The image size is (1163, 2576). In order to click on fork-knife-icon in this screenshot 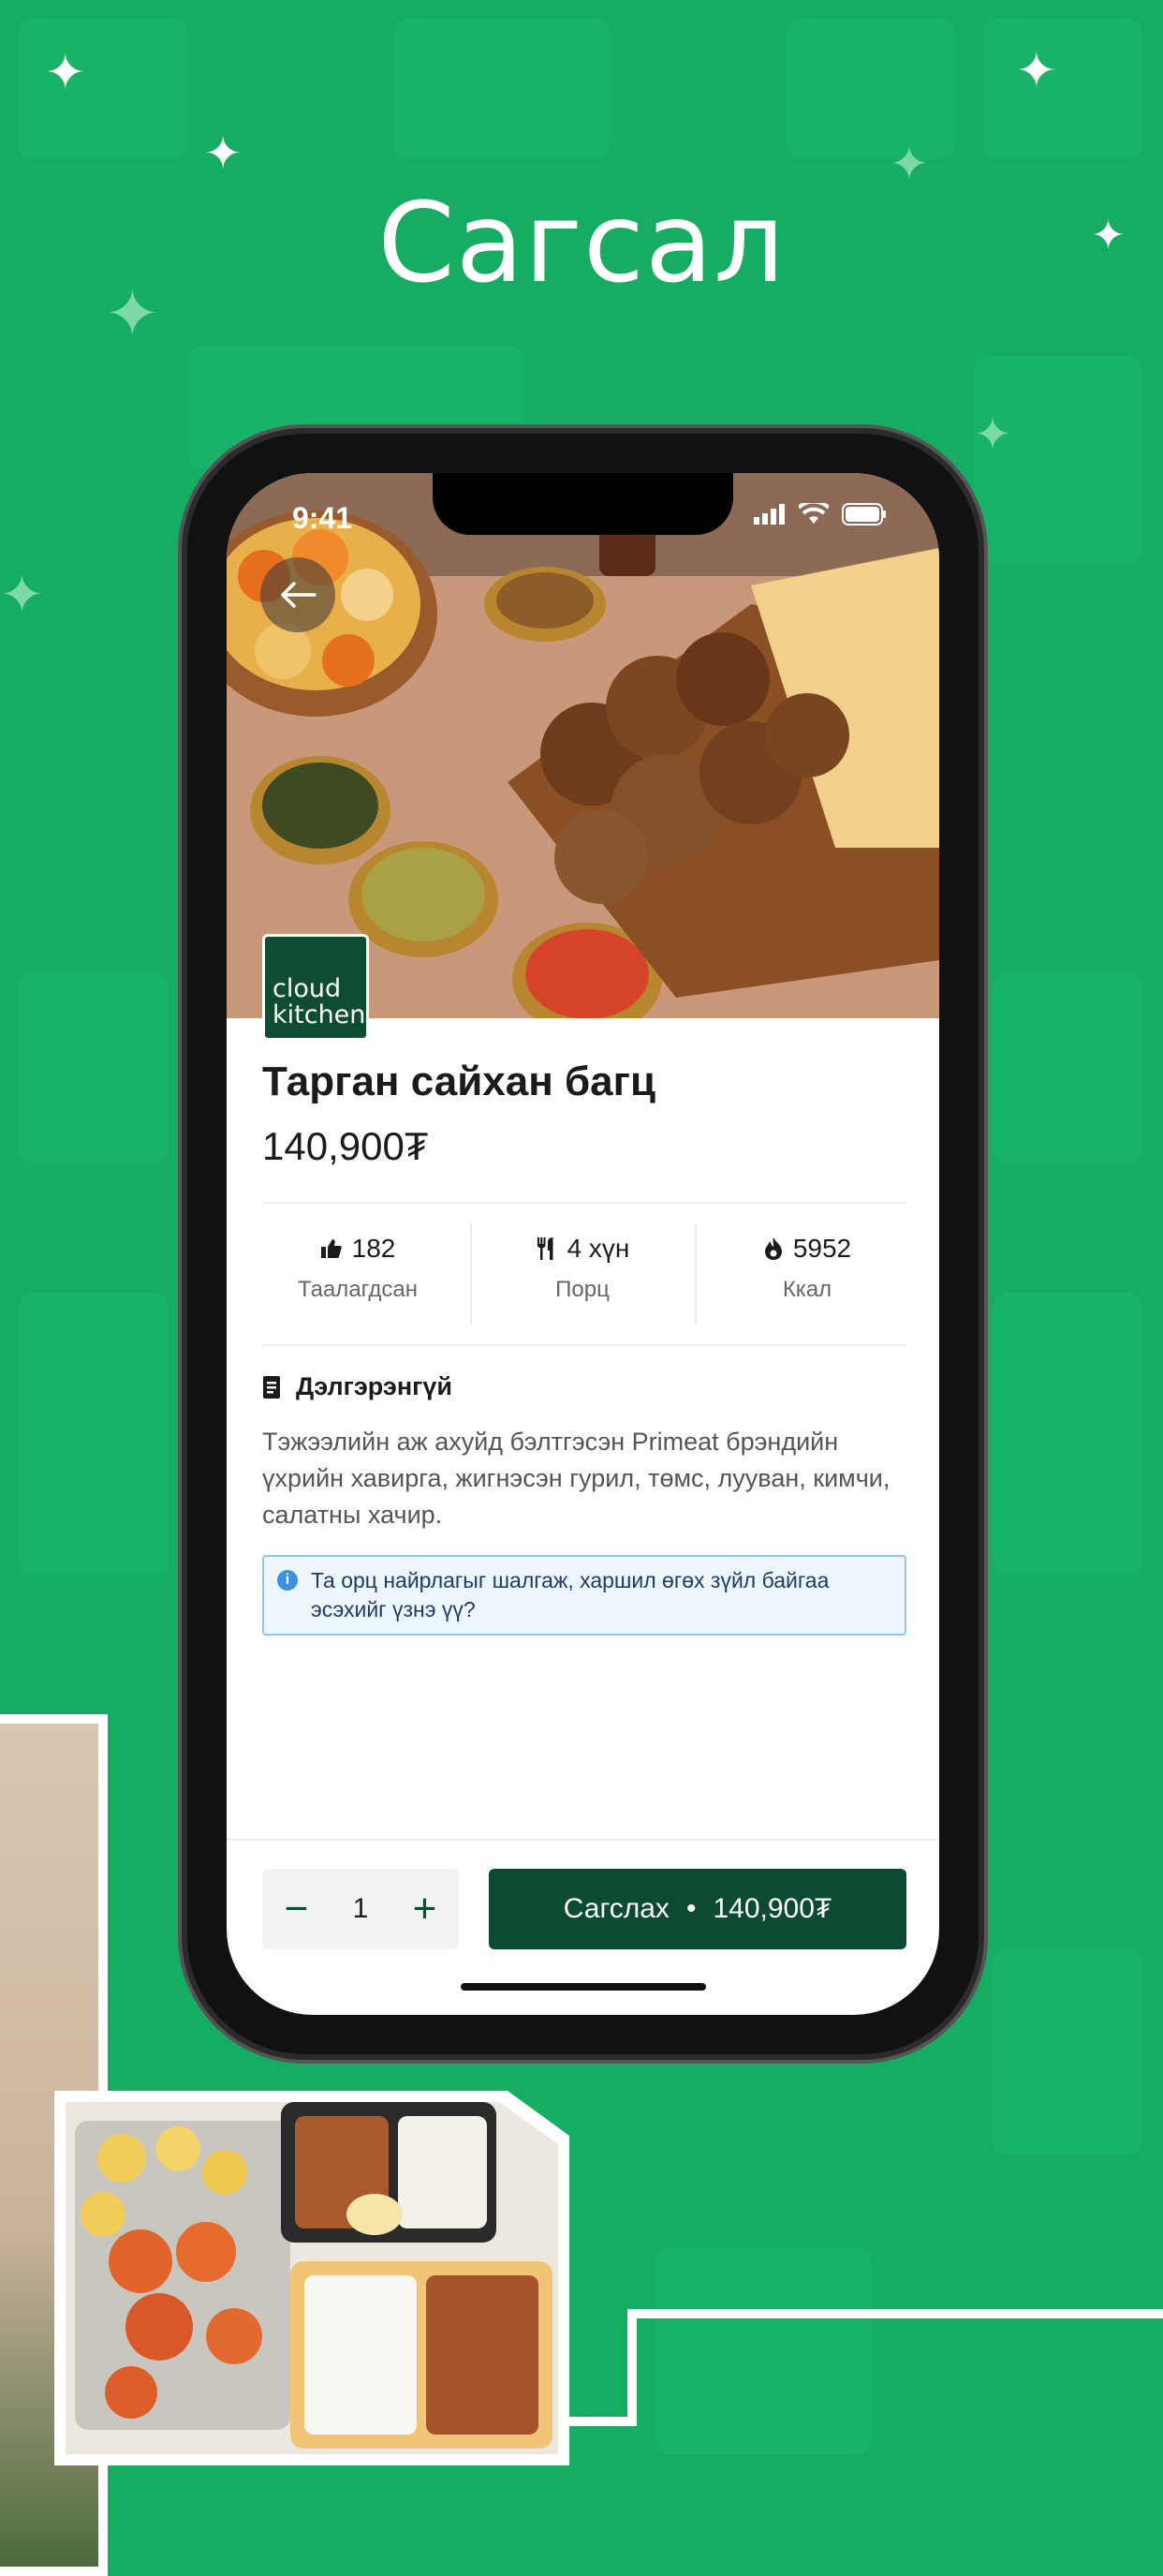, I will do `click(545, 1248)`.